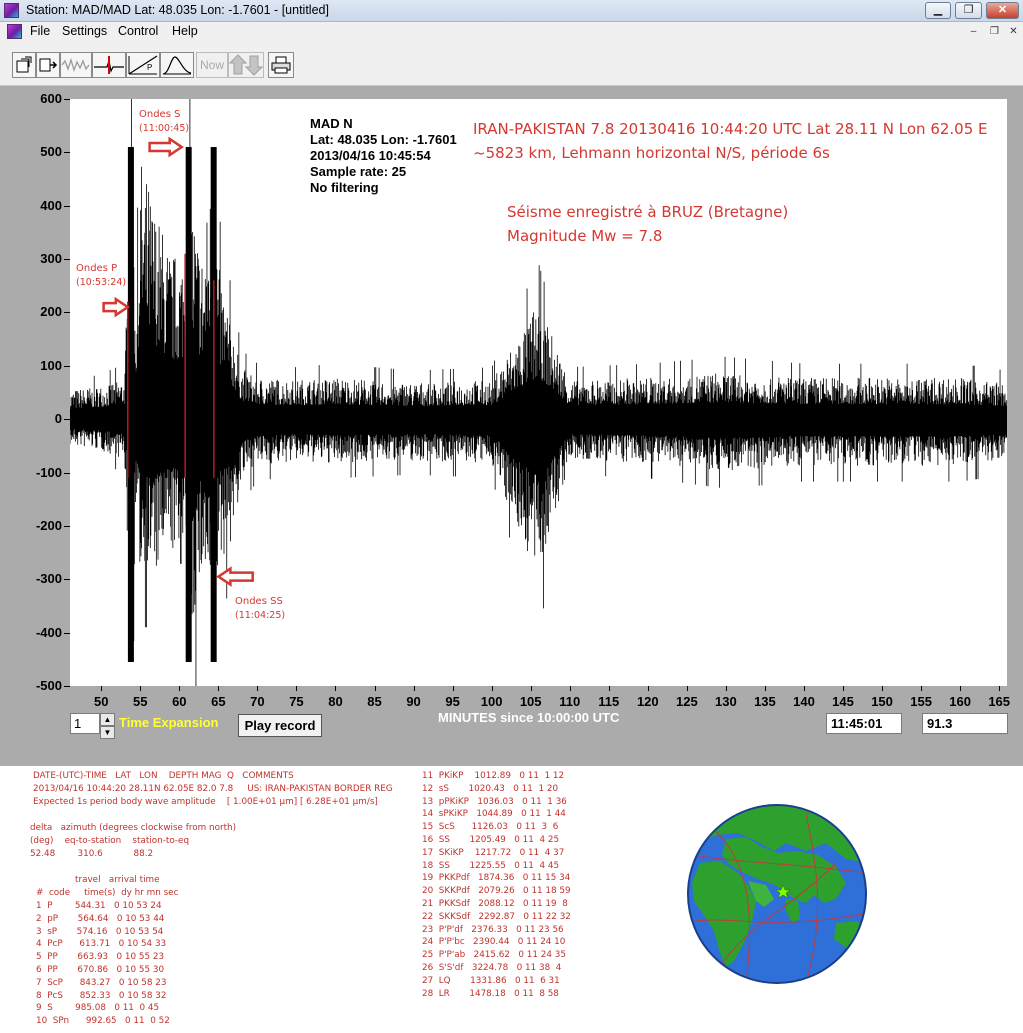 The image size is (1023, 1033). I want to click on spin-down-button: ▼, so click(107, 732).